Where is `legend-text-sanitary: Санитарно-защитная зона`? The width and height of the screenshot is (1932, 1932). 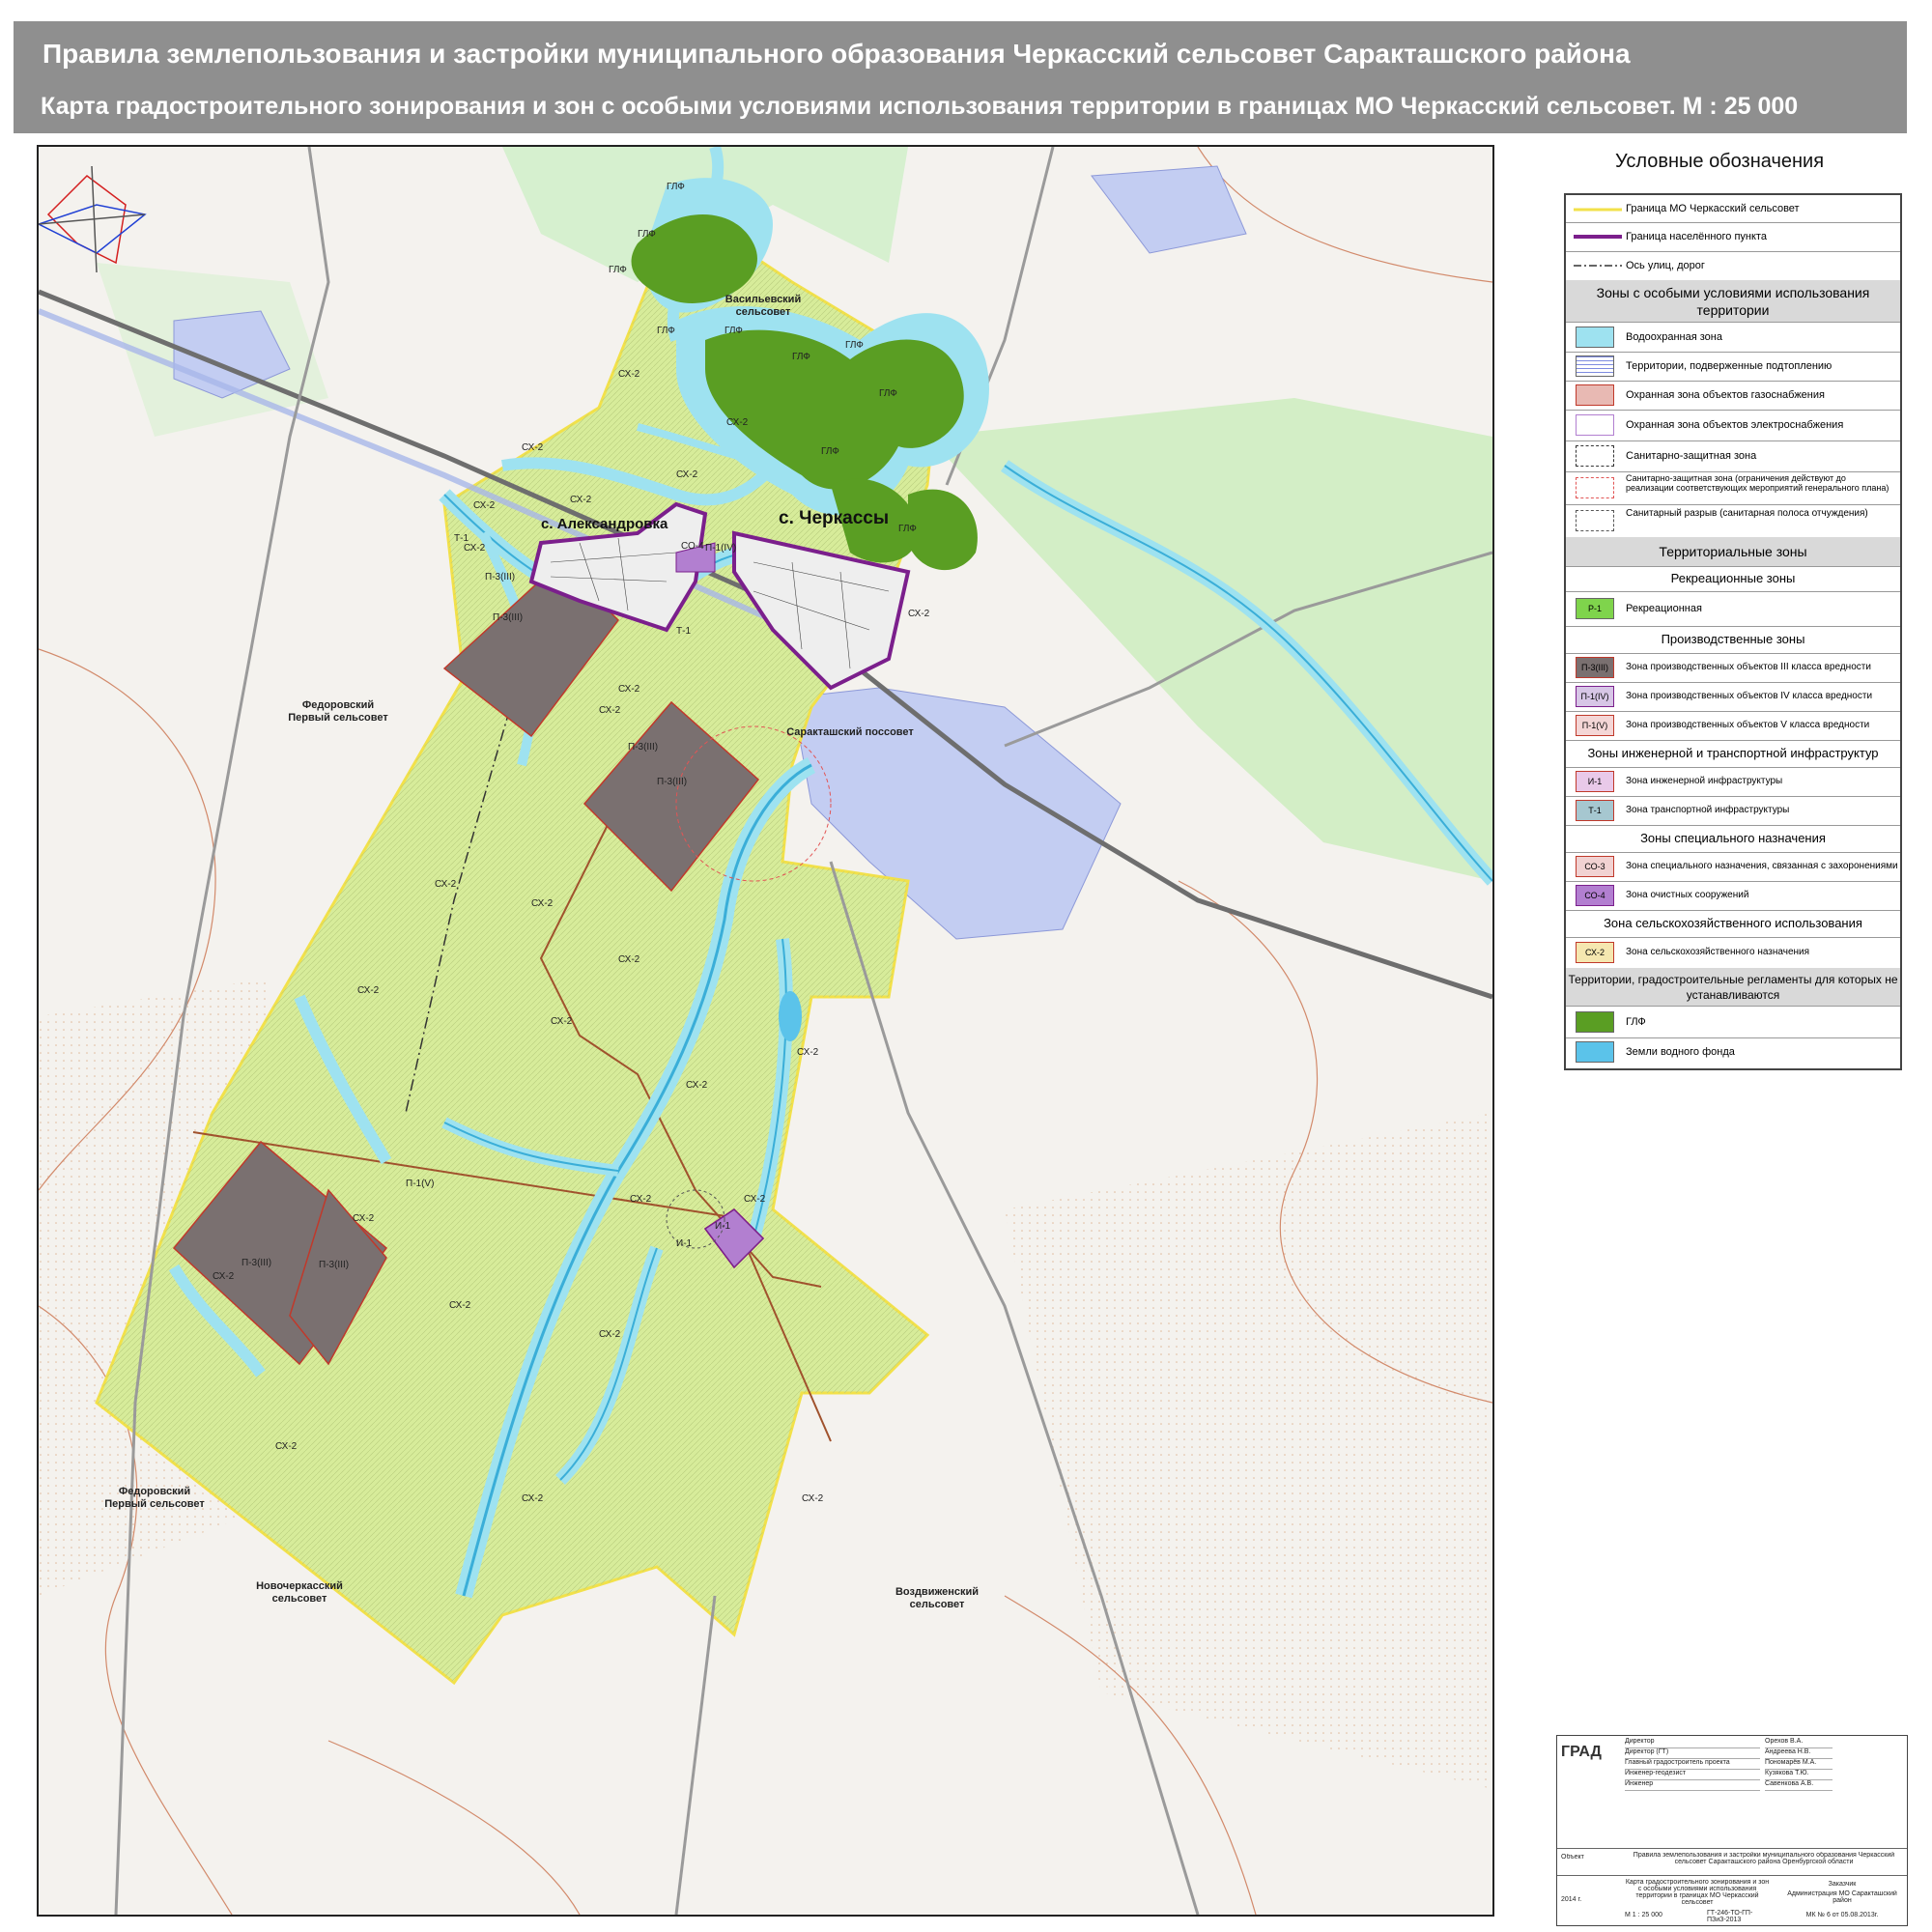
legend-text-sanitary: Санитарно-защитная зона is located at coordinates (1691, 456).